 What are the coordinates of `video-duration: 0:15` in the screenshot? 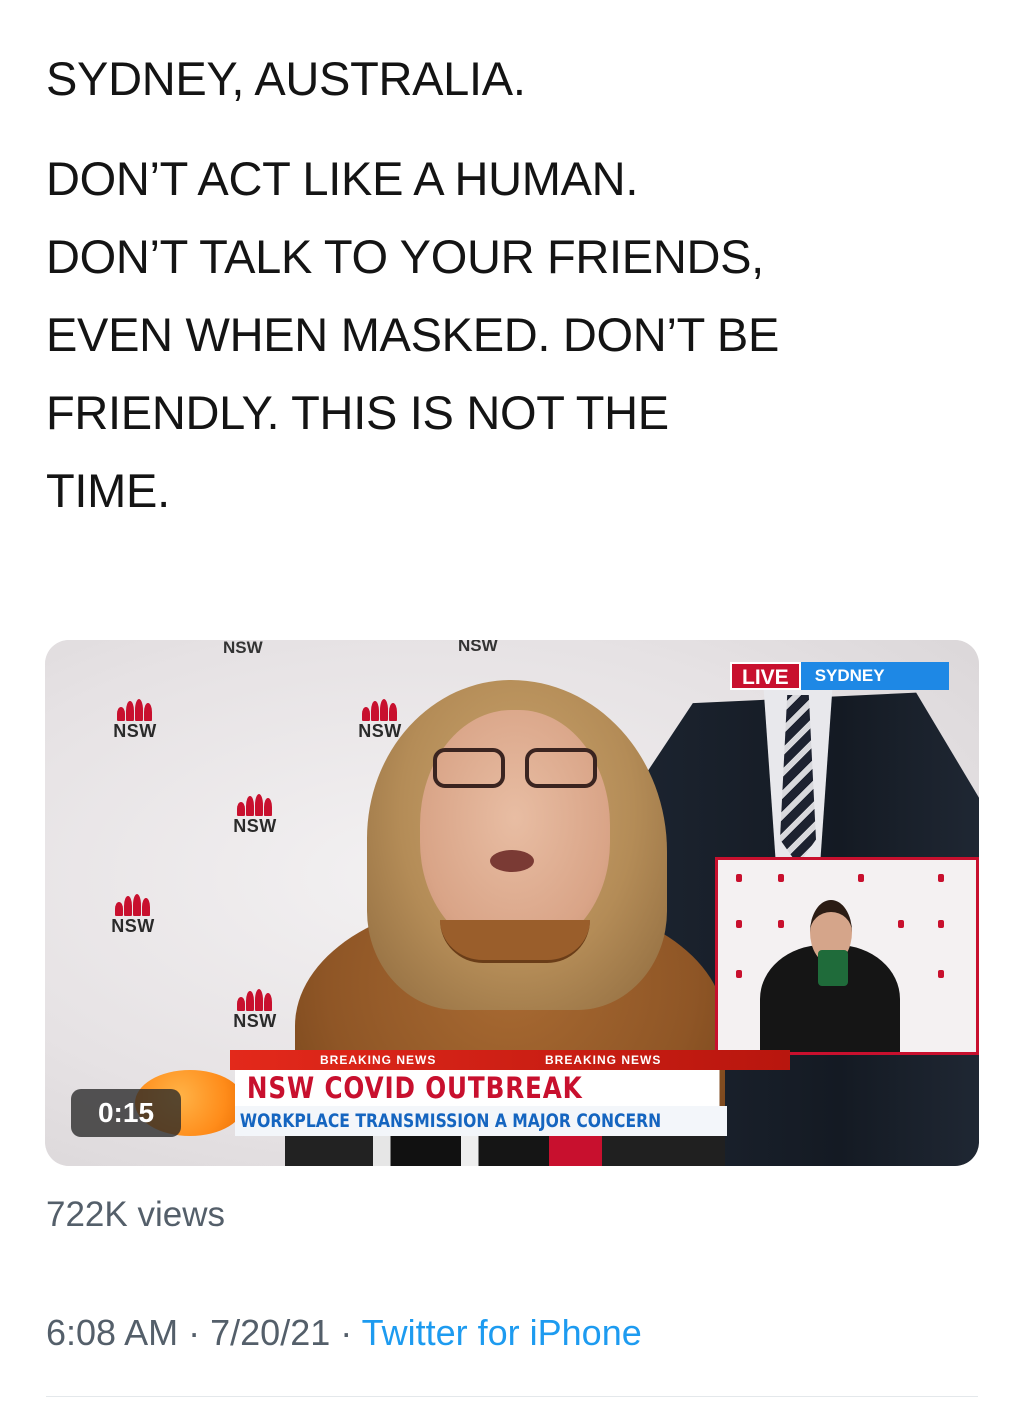 It's located at (126, 1113).